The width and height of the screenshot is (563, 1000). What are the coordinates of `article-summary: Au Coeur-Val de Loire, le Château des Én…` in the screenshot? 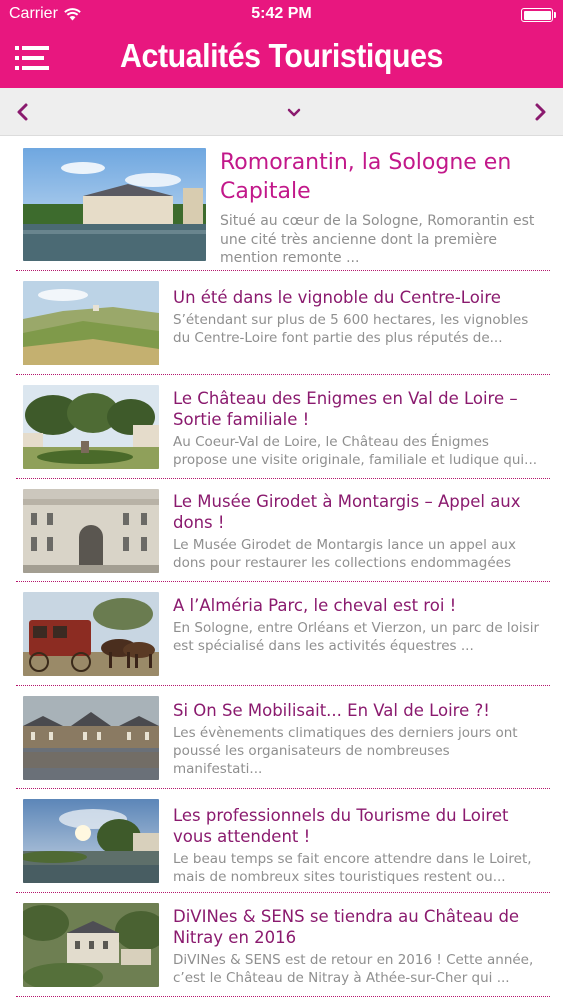 It's located at (355, 451).